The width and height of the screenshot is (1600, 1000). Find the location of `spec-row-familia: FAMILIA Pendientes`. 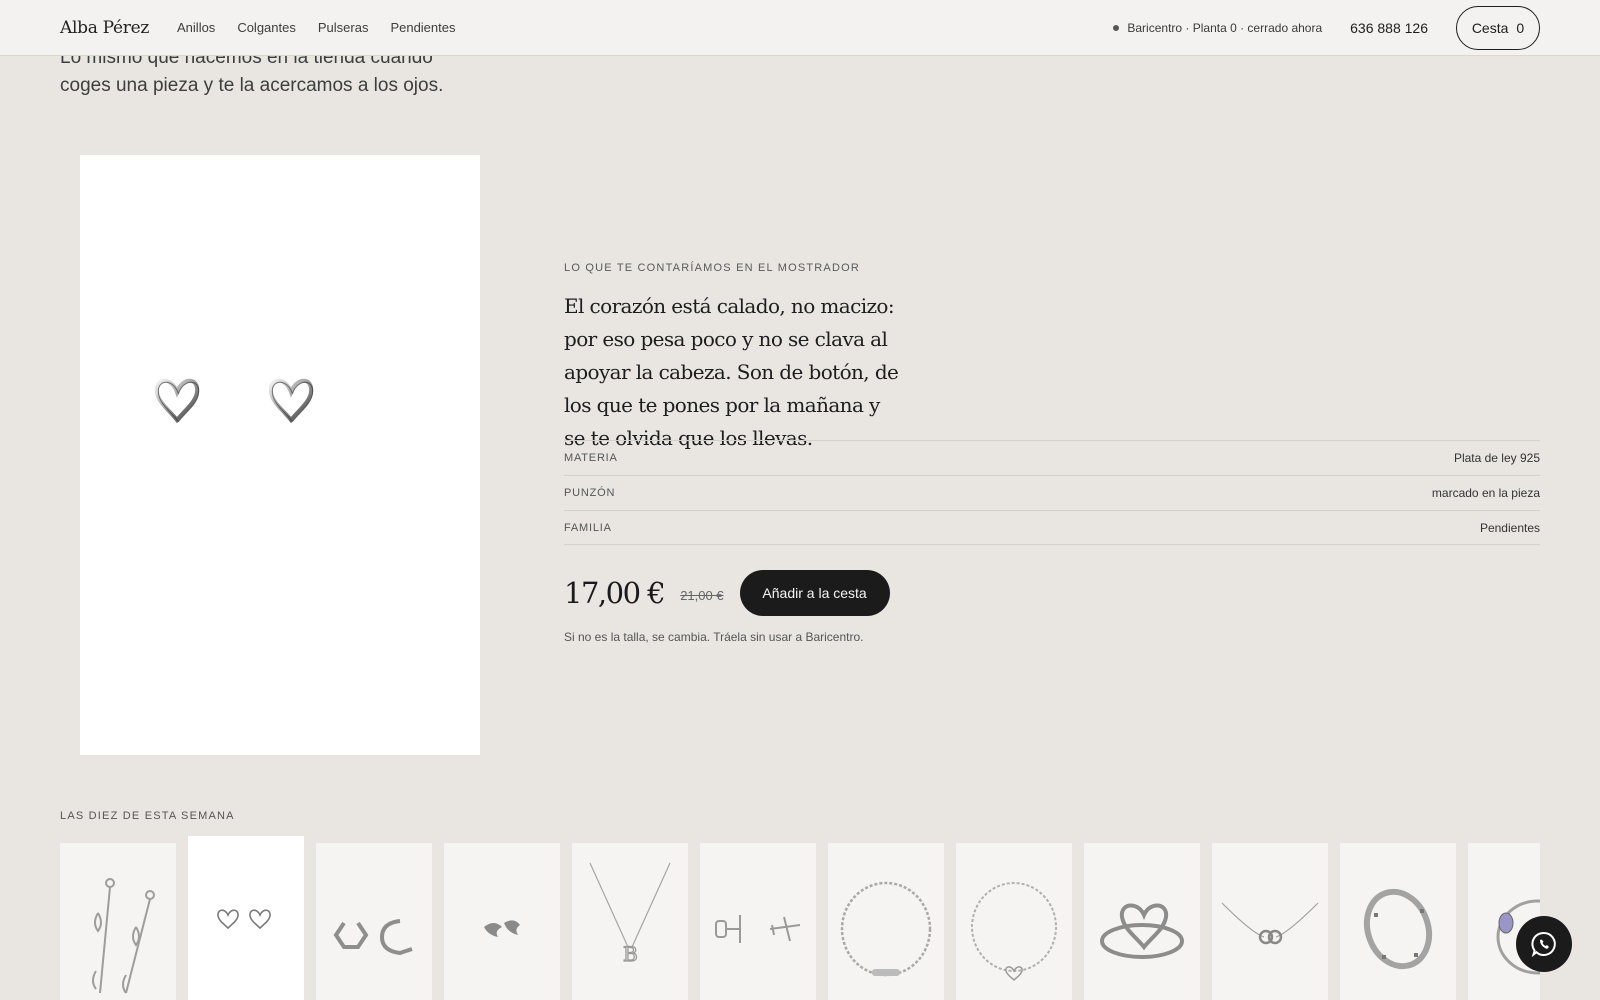

spec-row-familia: FAMILIA Pendientes is located at coordinates (1052, 527).